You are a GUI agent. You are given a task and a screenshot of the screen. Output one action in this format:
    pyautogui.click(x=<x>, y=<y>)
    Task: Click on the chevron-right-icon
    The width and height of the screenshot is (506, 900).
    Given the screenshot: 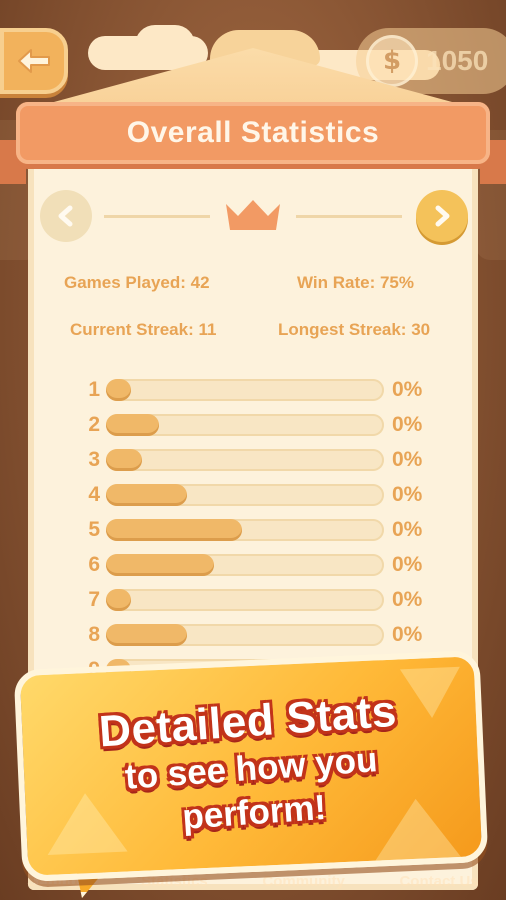 What is the action you would take?
    pyautogui.click(x=442, y=216)
    